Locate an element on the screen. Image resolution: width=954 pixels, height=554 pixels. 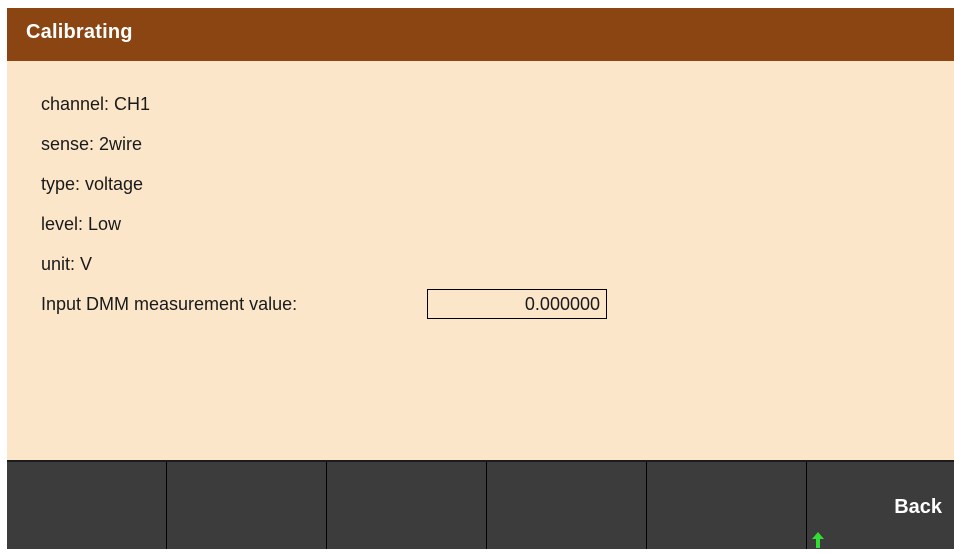
unit-line: unit: V is located at coordinates (67, 264).